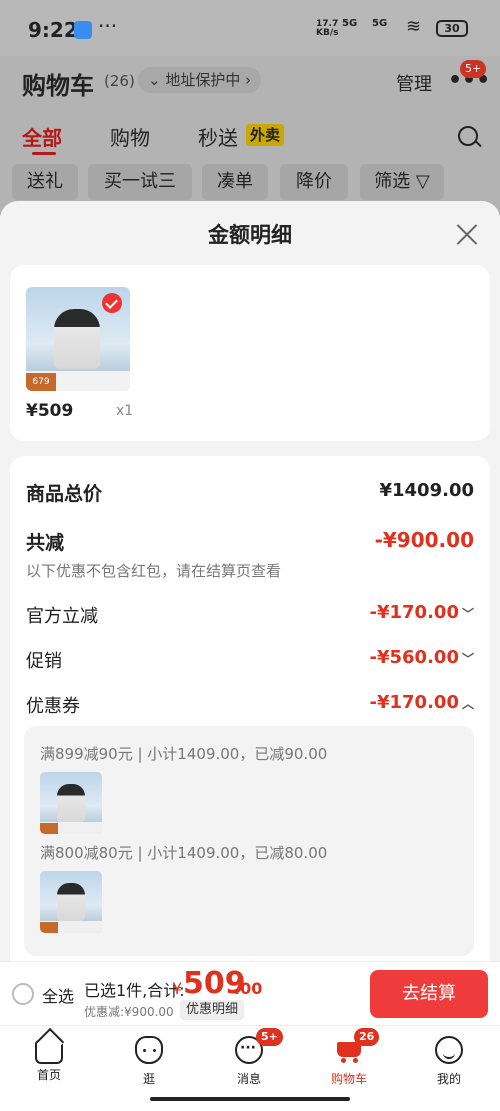 This screenshot has height=1111, width=500. Describe the element at coordinates (140, 182) in the screenshot. I see `chip-buy-one-try-three: 买一试三` at that location.